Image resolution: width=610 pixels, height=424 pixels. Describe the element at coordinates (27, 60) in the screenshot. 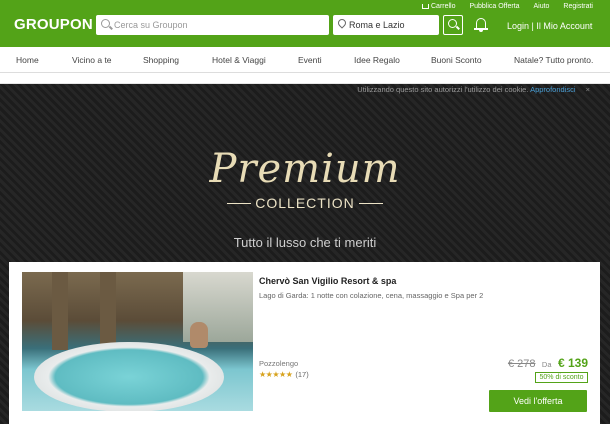

I see `nav-item-home: Home` at that location.